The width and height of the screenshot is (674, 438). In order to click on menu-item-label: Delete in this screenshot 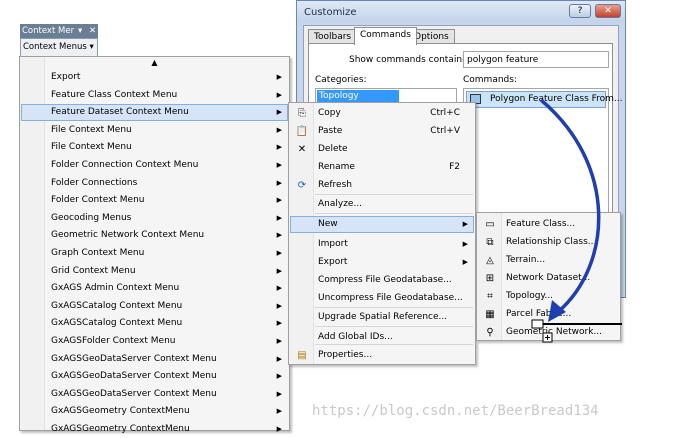, I will do `click(333, 149)`.